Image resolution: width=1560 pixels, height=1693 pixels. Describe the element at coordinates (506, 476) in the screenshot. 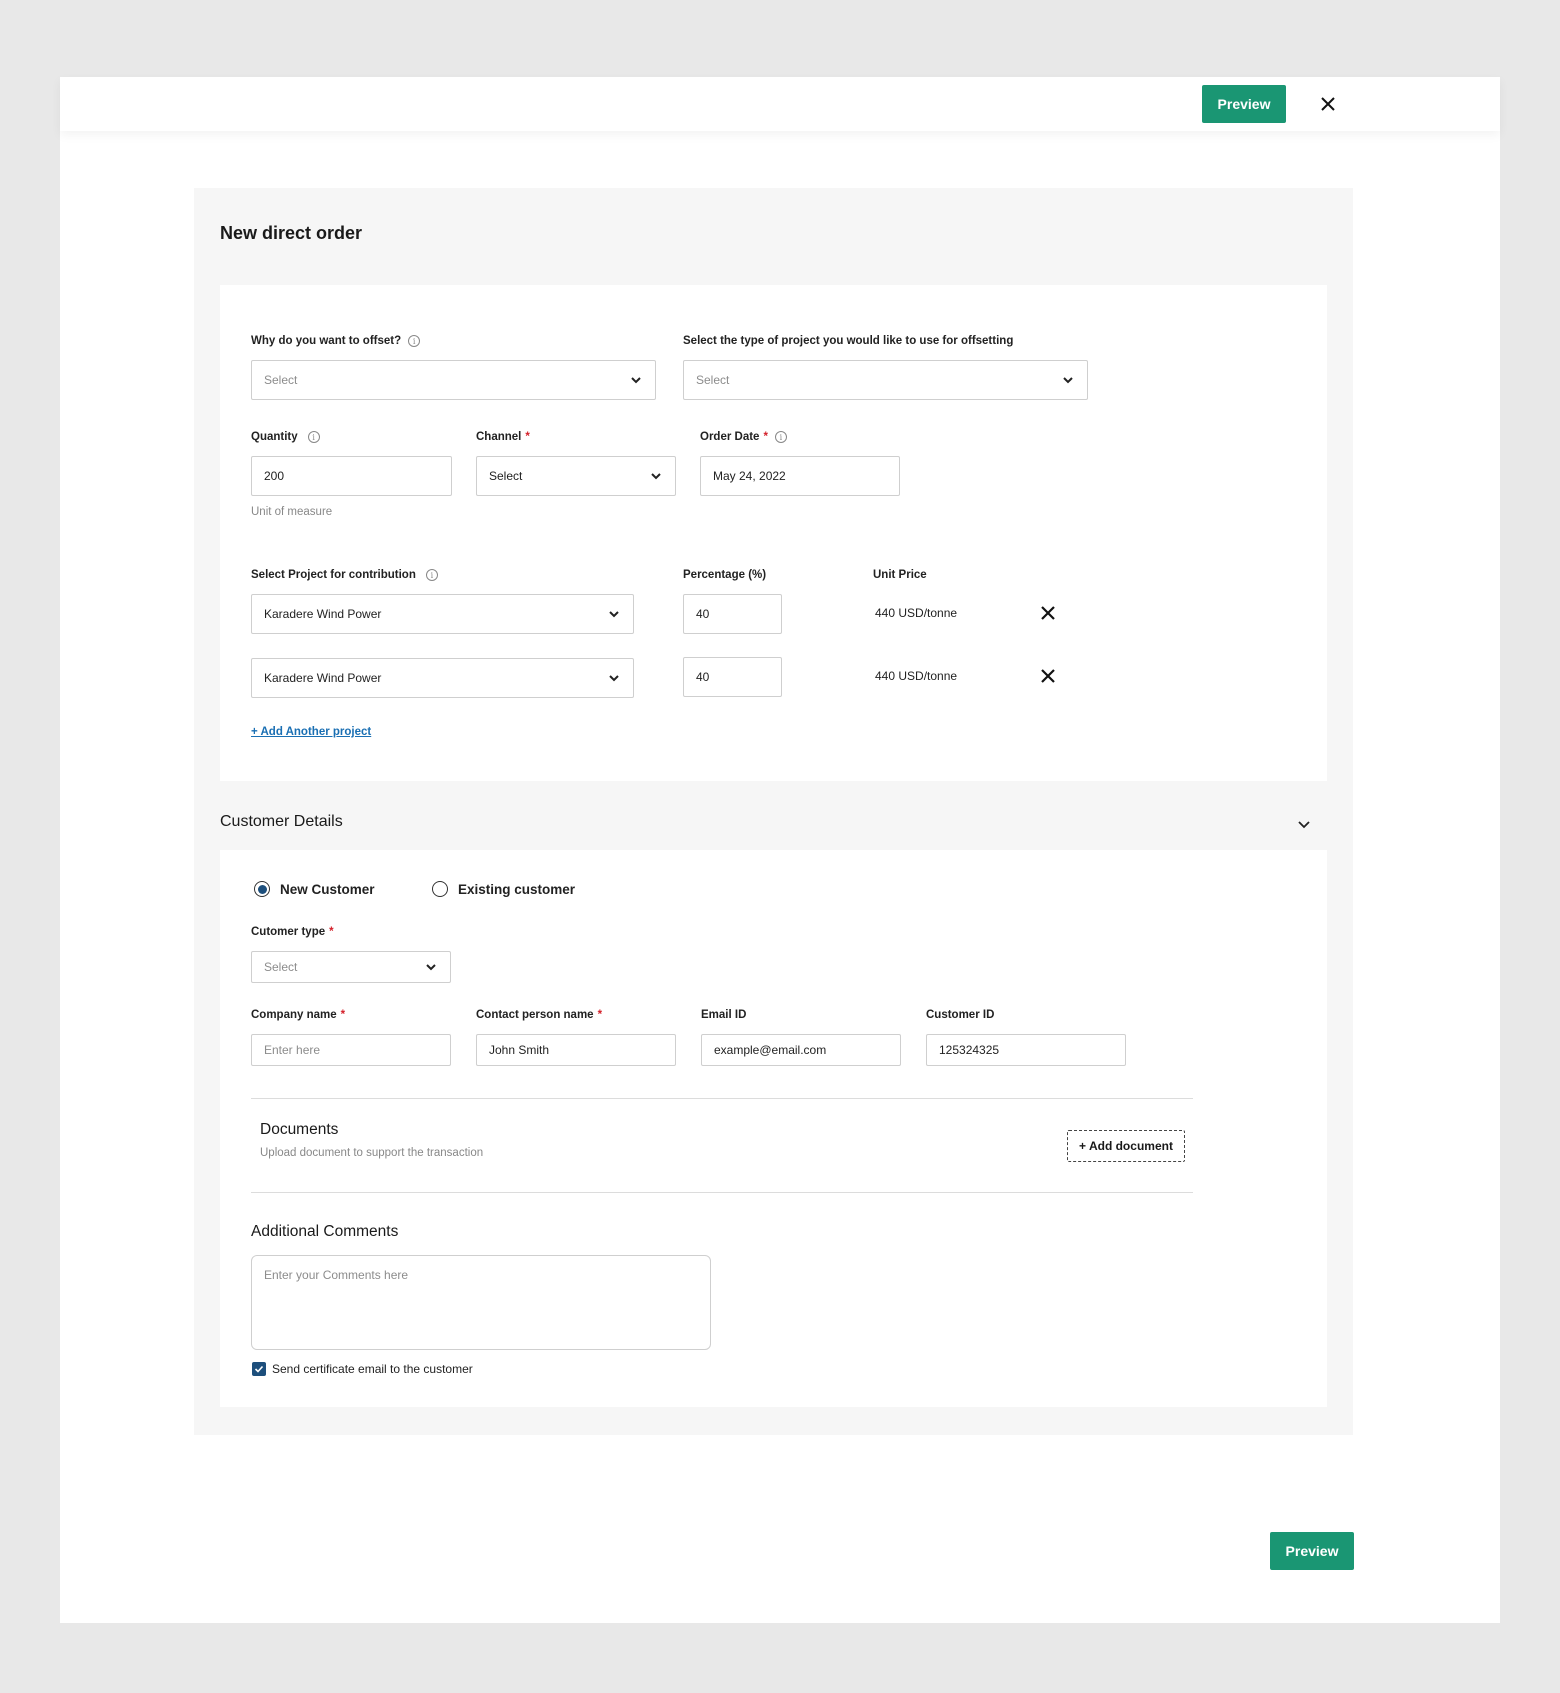

I see `channel-value: Select` at that location.